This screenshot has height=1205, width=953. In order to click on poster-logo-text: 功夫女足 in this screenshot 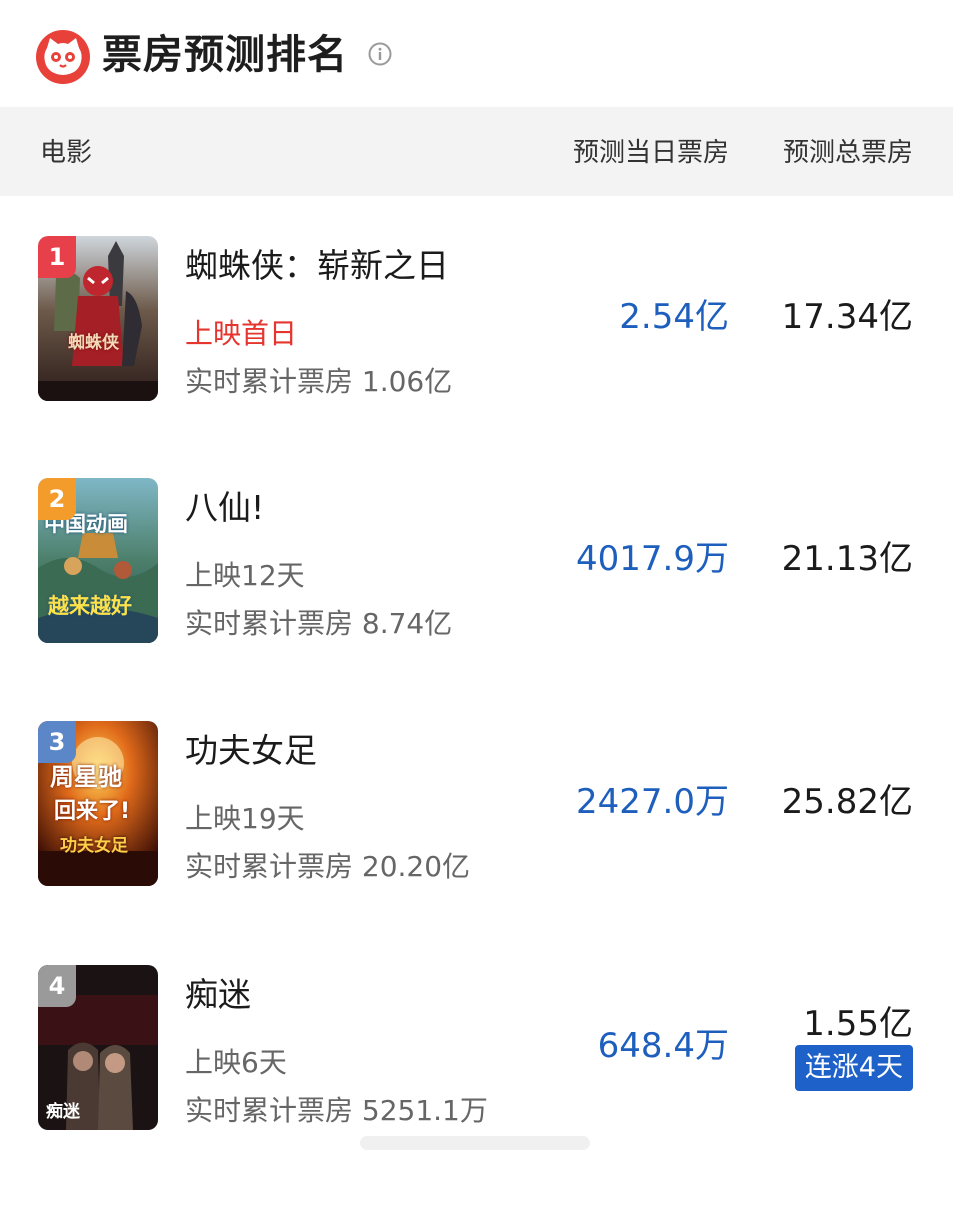, I will do `click(94, 846)`.